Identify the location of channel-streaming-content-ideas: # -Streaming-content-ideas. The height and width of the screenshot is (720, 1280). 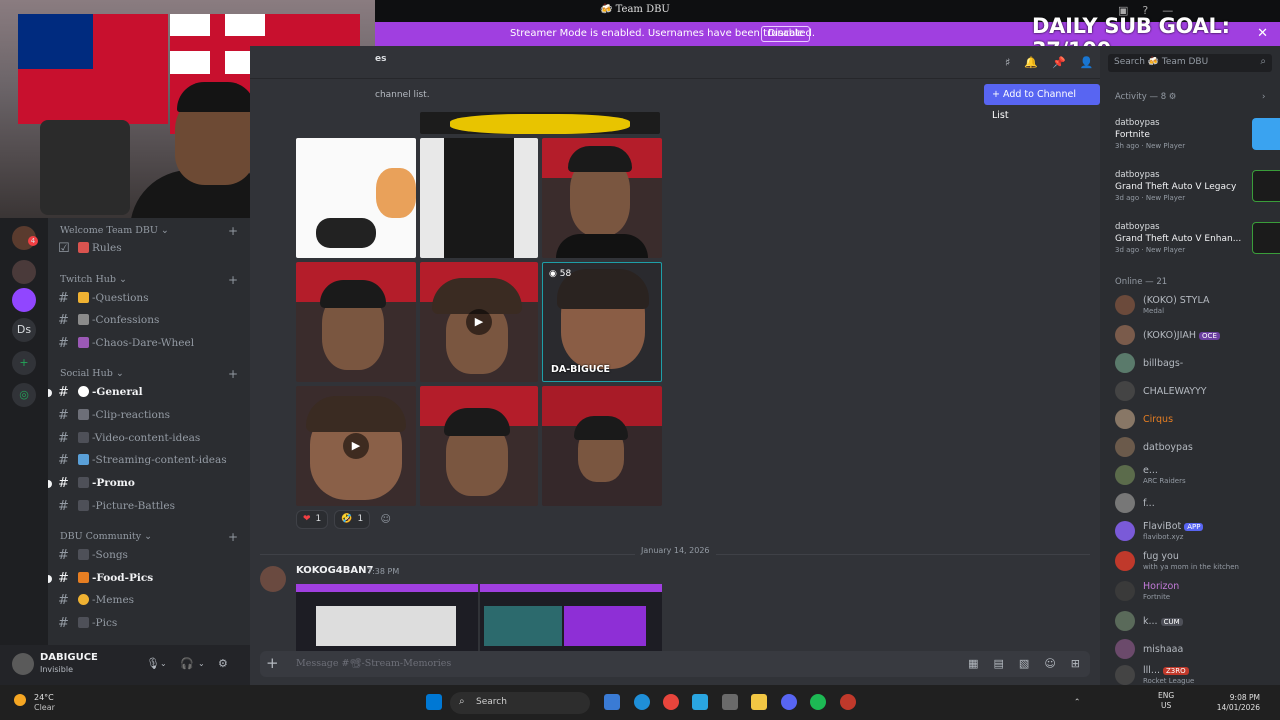
(151, 461).